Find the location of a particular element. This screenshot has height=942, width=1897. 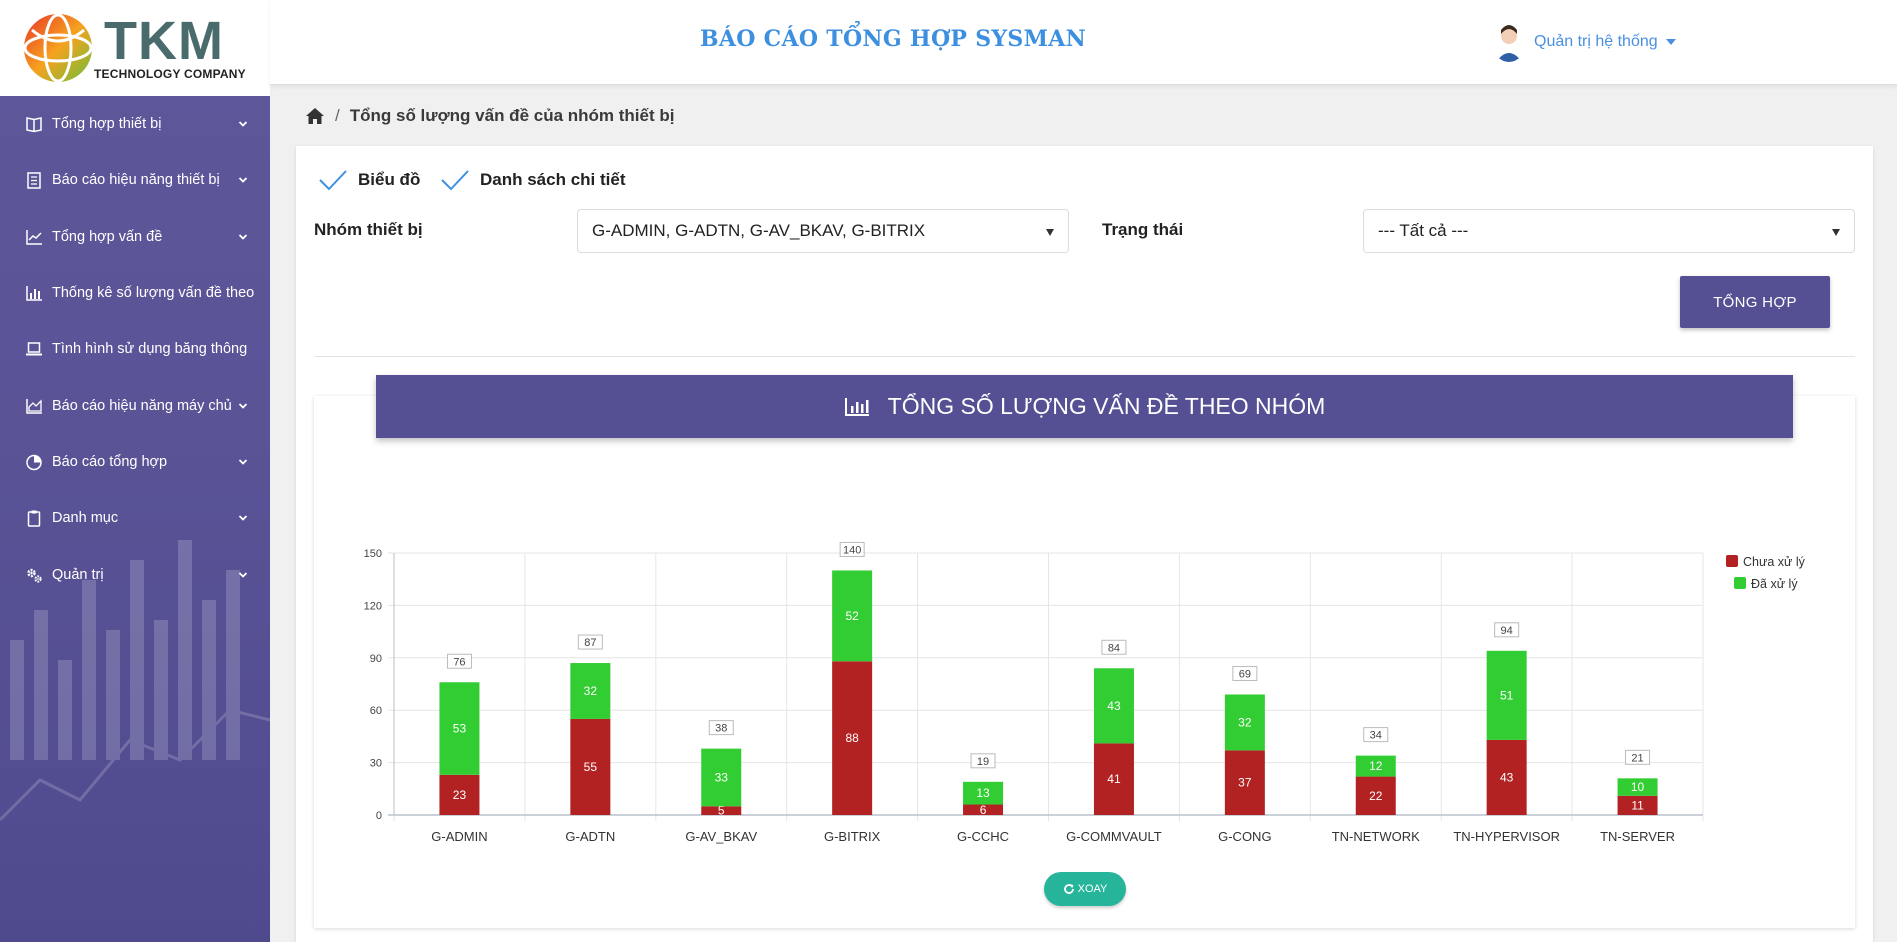

data-label: 88 is located at coordinates (852, 738).